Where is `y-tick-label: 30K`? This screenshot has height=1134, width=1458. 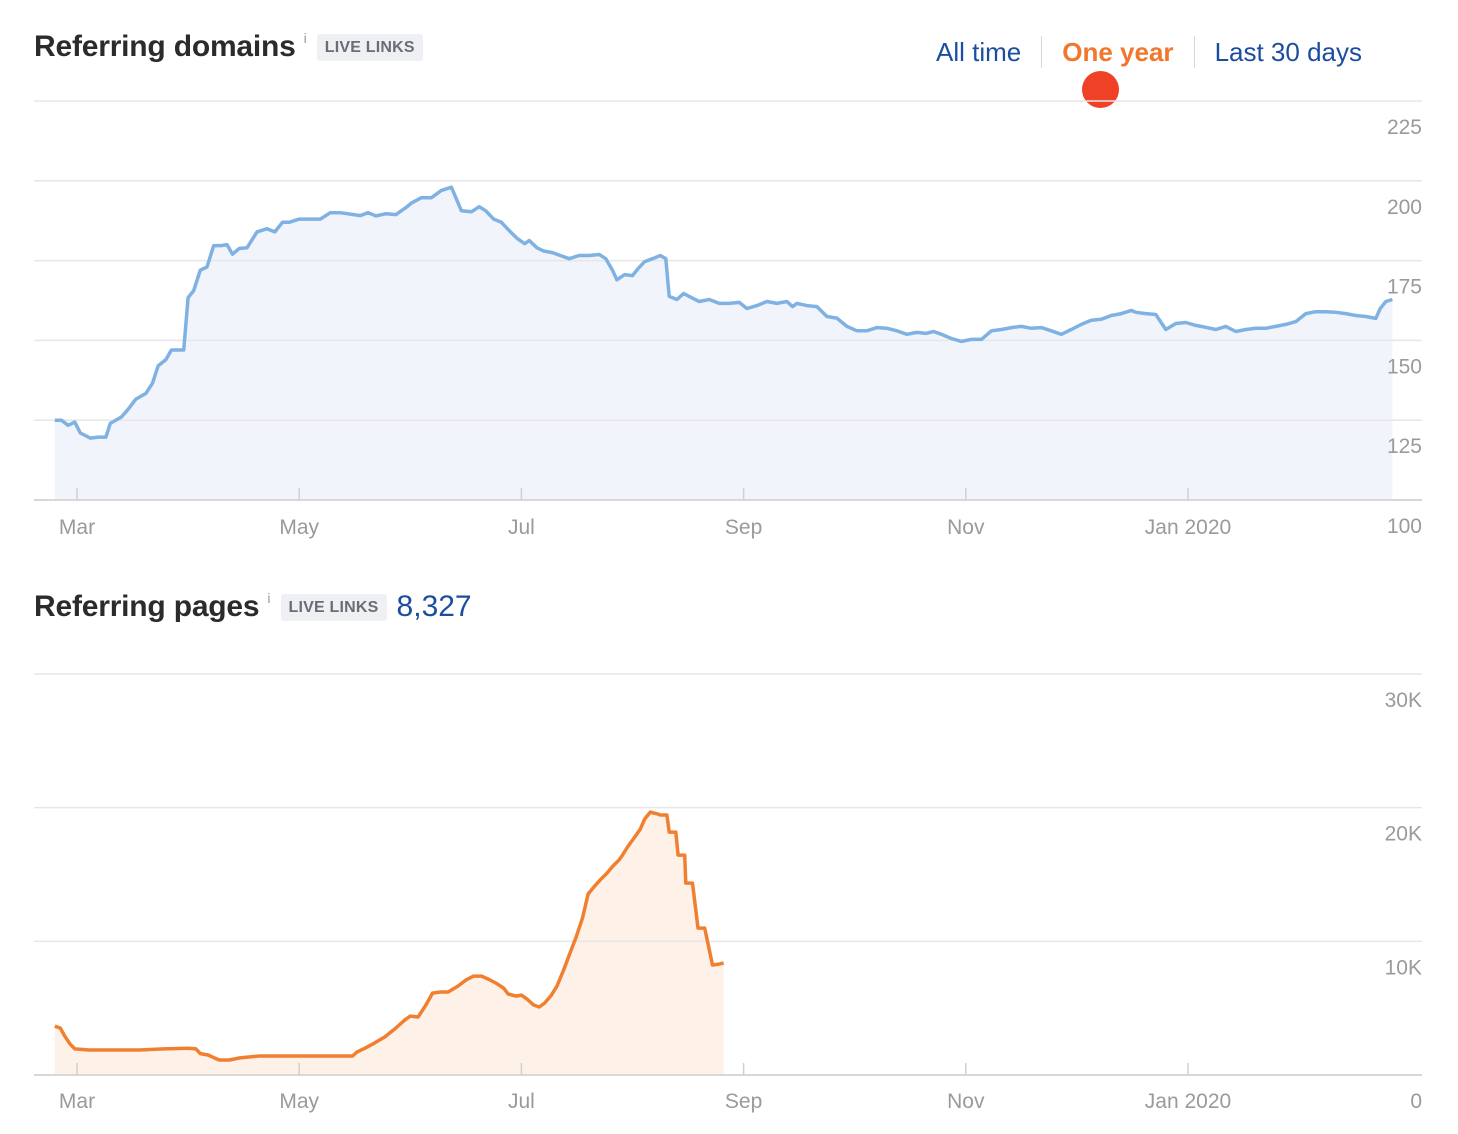
y-tick-label: 30K is located at coordinates (1403, 700).